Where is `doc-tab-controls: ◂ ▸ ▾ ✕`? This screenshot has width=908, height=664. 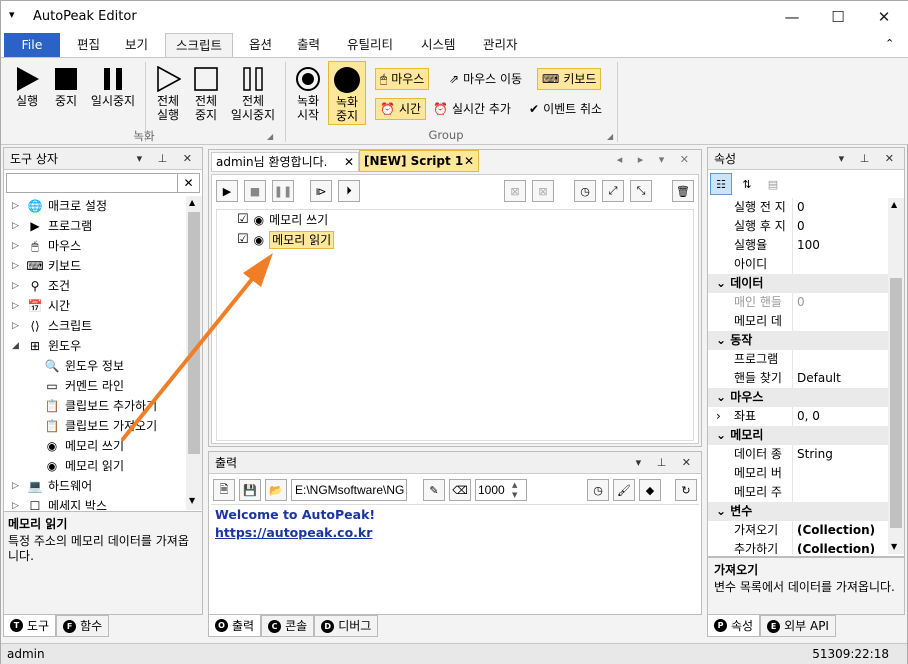 doc-tab-controls: ◂ ▸ ▾ ✕ is located at coordinates (656, 159).